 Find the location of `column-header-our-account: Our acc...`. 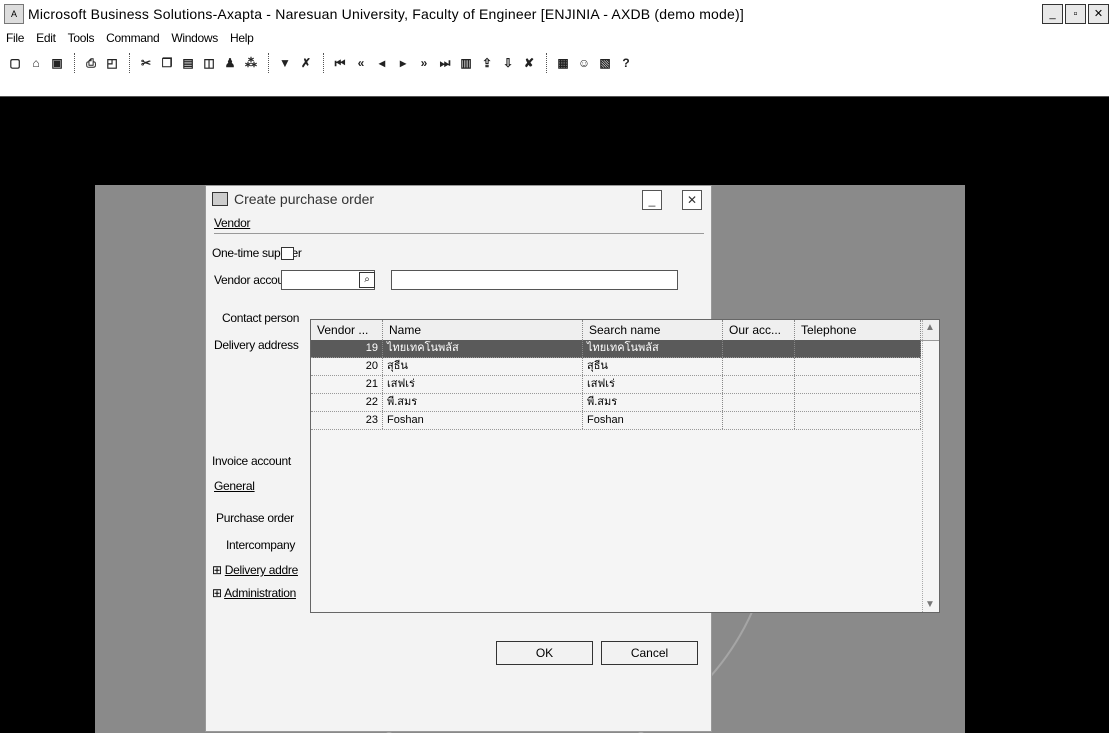

column-header-our-account: Our acc... is located at coordinates (759, 330).